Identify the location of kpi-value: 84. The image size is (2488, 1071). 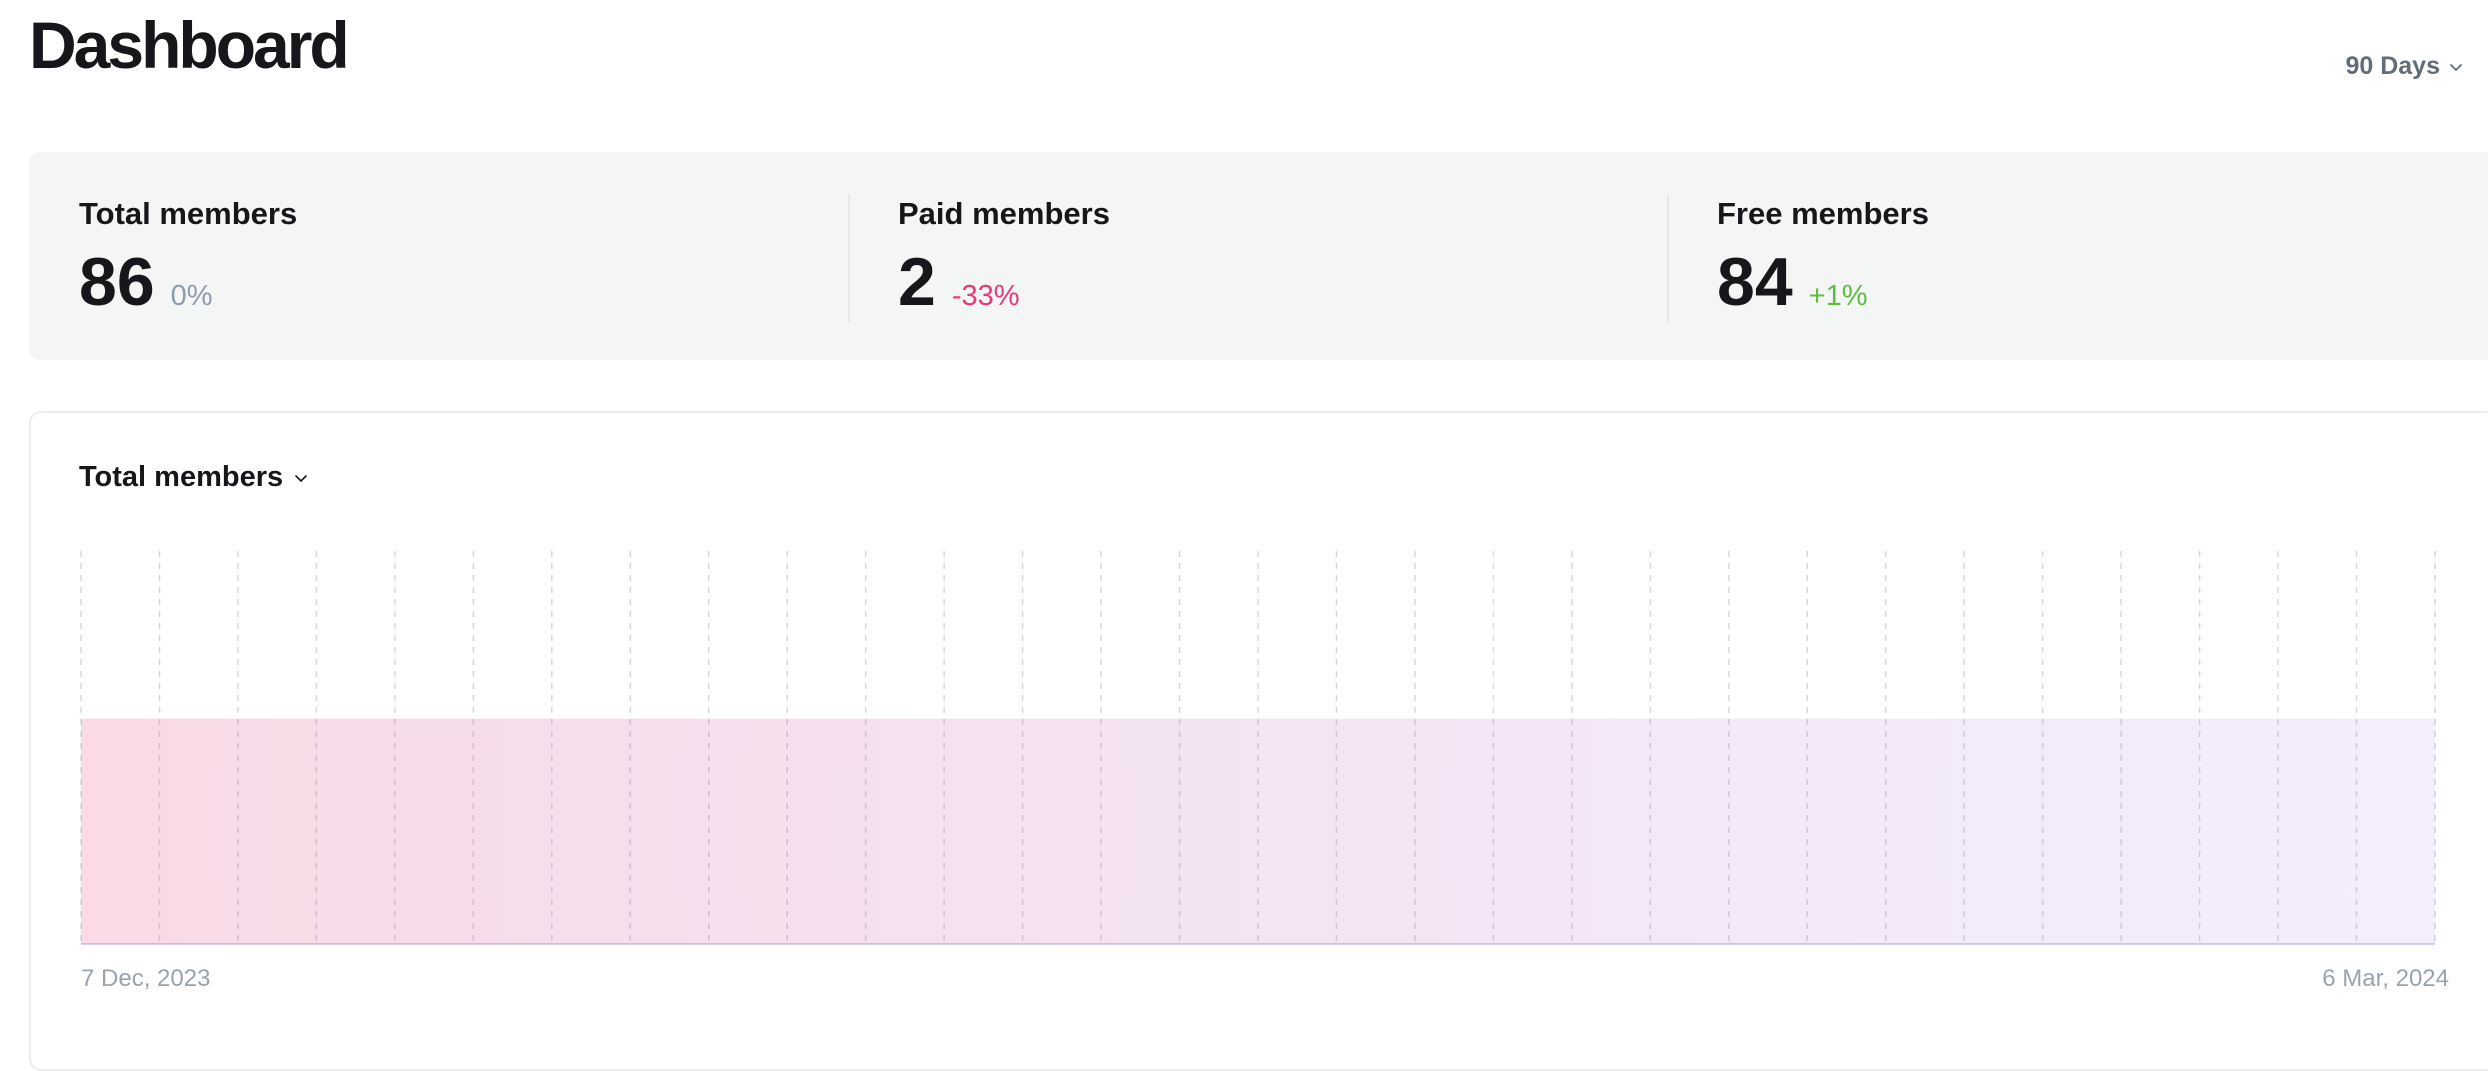
(1755, 282).